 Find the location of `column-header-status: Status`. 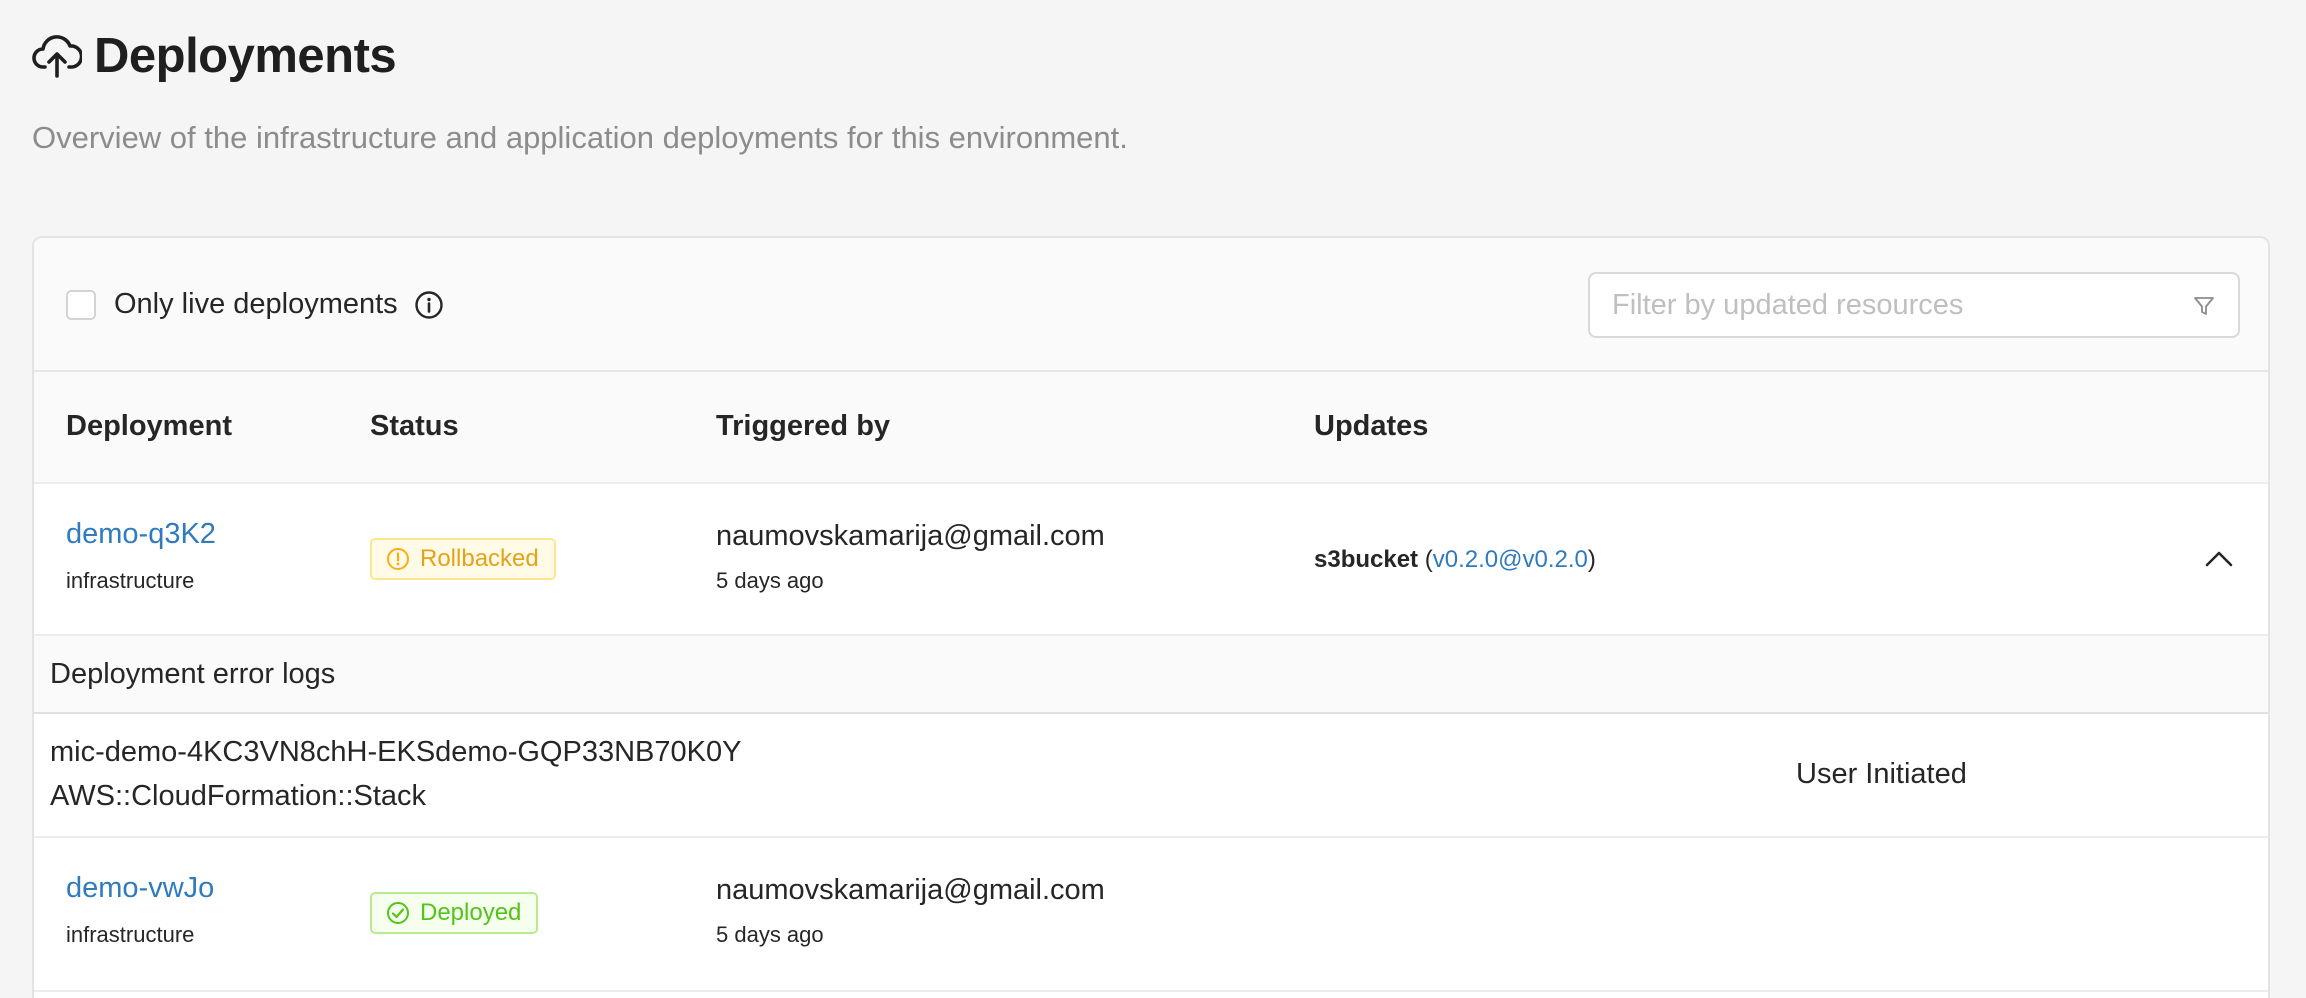

column-header-status: Status is located at coordinates (414, 426).